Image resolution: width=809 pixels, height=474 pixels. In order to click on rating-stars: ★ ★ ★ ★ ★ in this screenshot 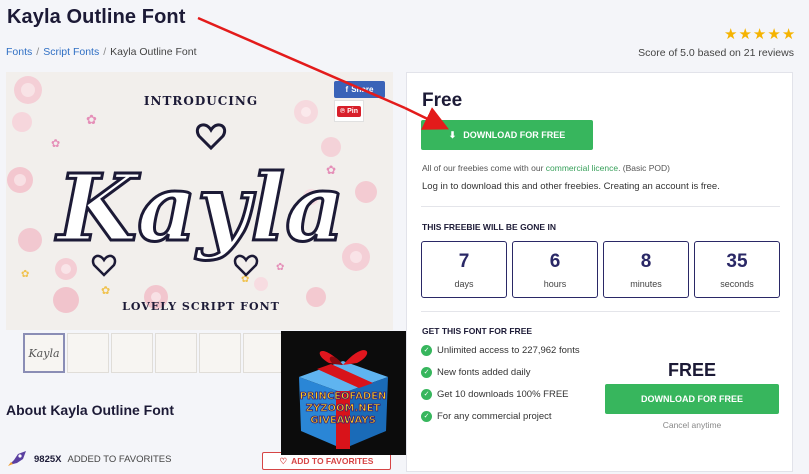, I will do `click(759, 34)`.